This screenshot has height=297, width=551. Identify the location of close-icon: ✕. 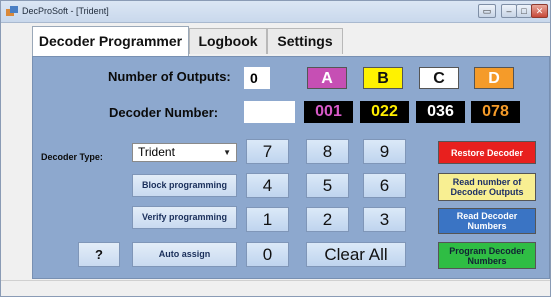
(539, 11).